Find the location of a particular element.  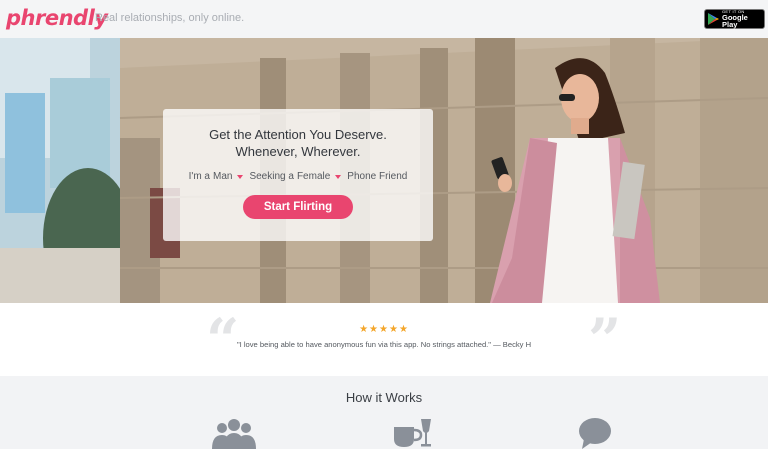

start-flirting-button: Start Flirting is located at coordinates (298, 207).